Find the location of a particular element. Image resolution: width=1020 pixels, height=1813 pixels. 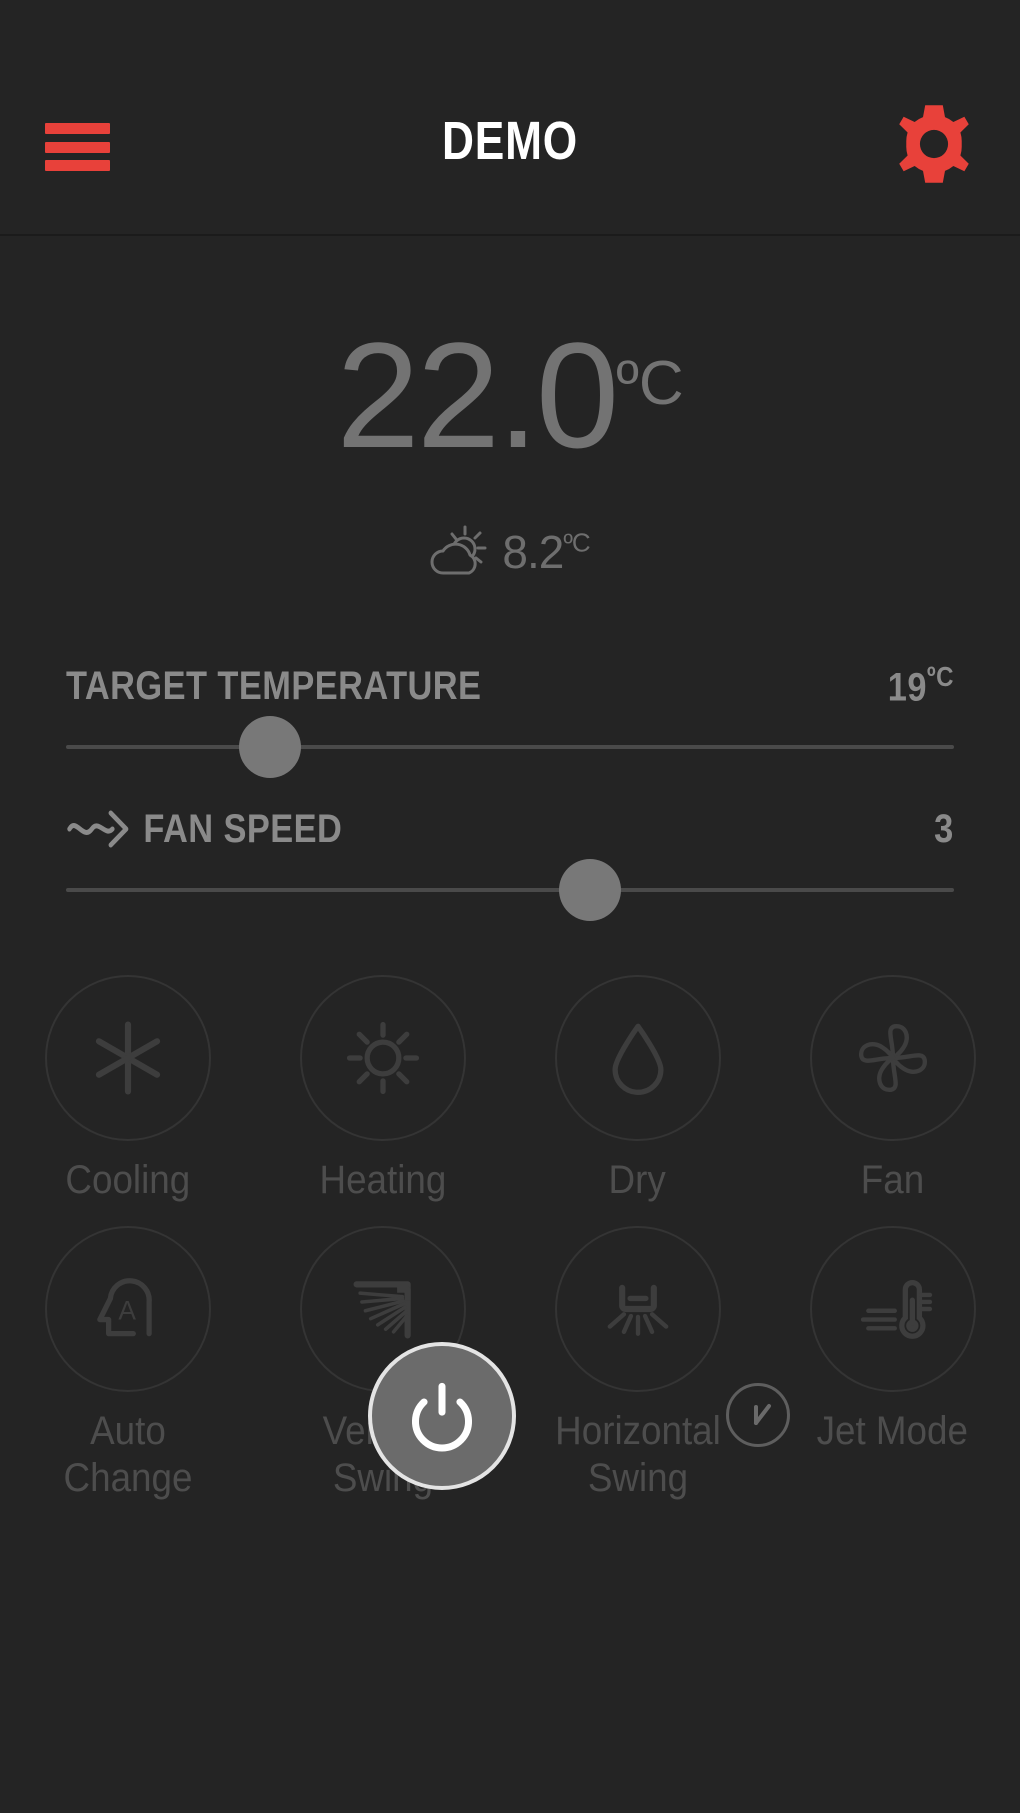

airflow-arrow-icon is located at coordinates (98, 829).